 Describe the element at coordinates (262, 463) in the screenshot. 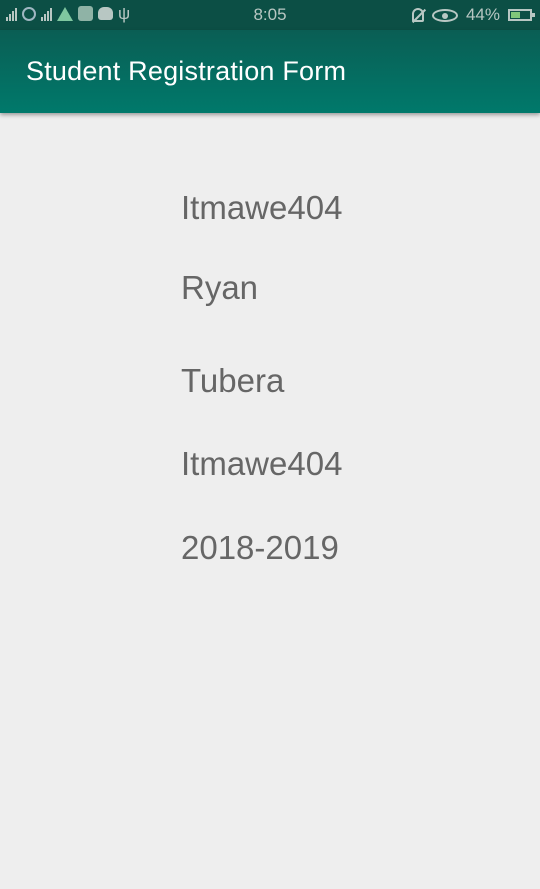

I see `id-number-text: Itmawe404` at that location.